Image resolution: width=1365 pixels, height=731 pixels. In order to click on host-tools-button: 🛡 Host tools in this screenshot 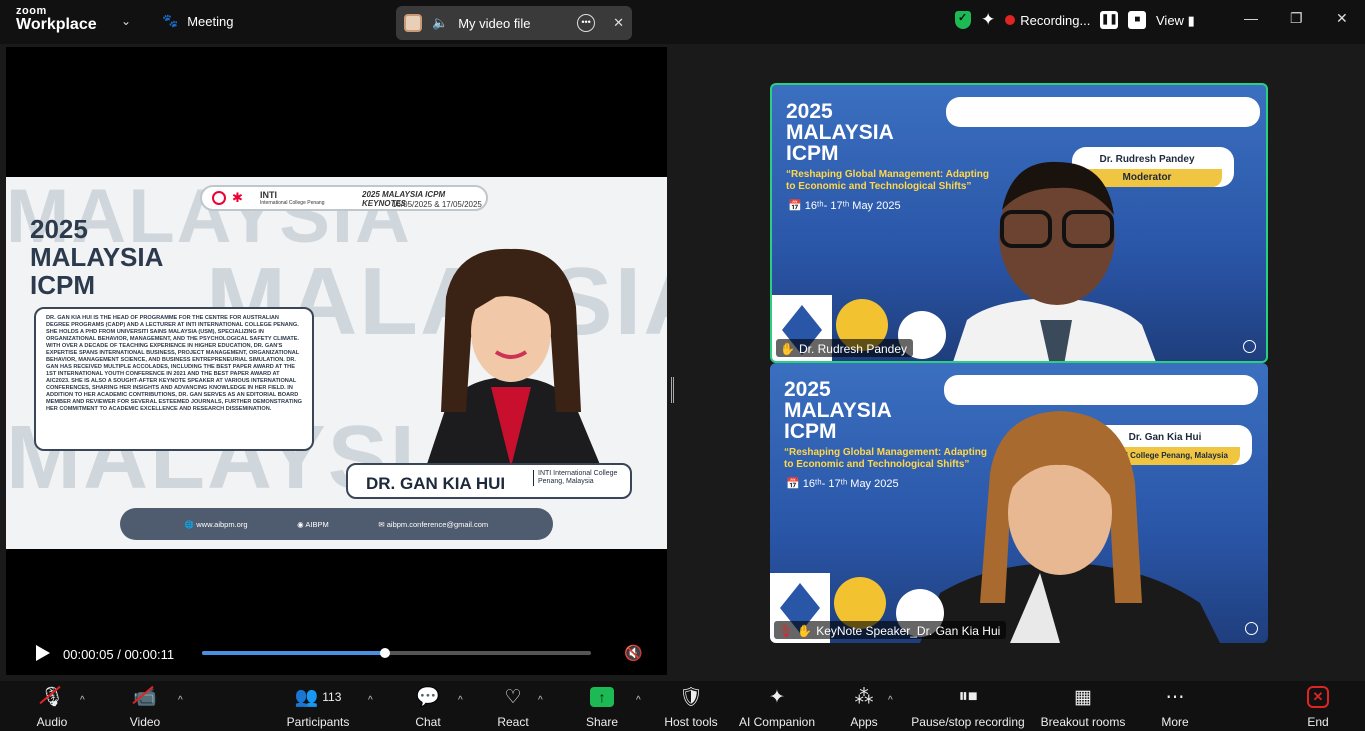, I will do `click(691, 706)`.